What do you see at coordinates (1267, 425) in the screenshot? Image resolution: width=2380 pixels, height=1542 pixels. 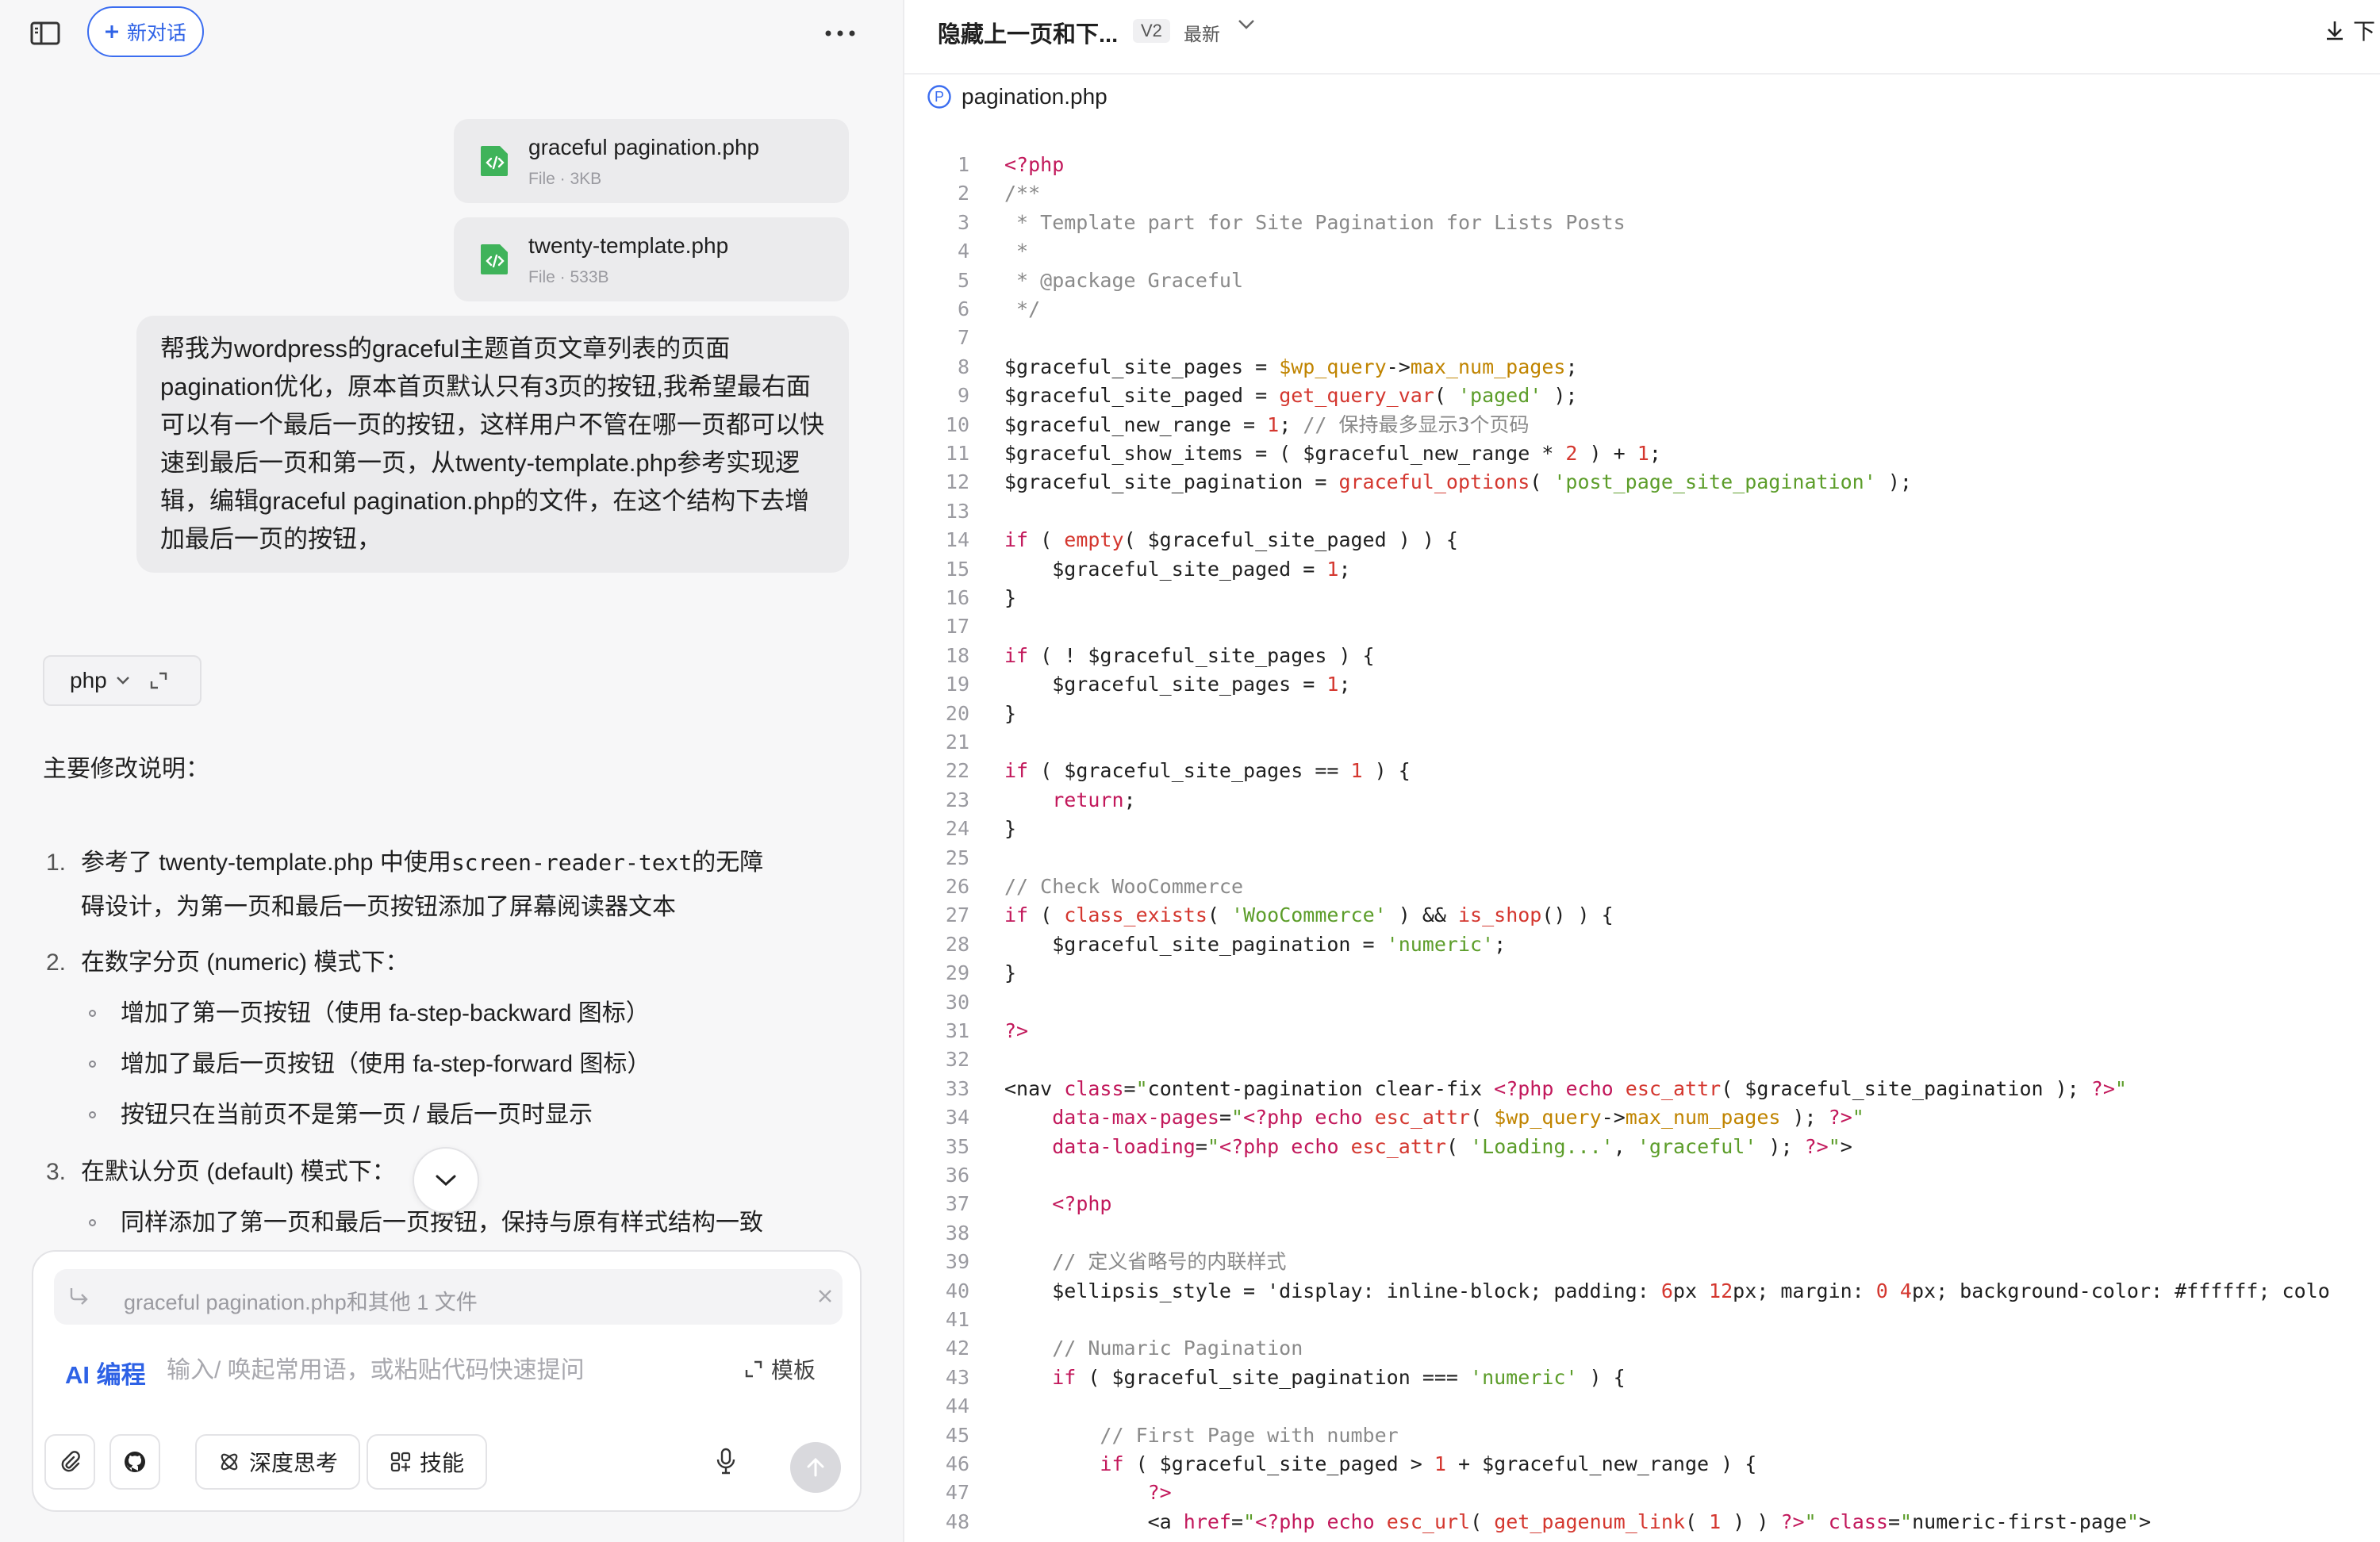 I see `code-line: $graceful_new_range = 1; // 保持最多显示3个页码` at bounding box center [1267, 425].